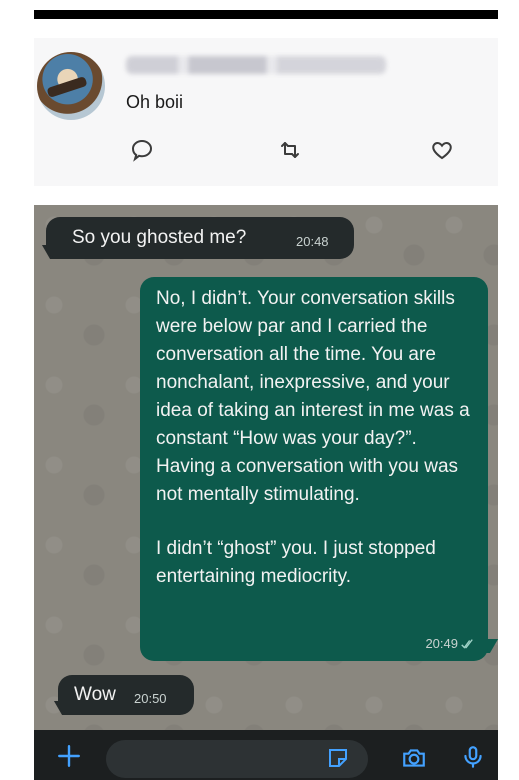  Describe the element at coordinates (312, 241) in the screenshot. I see `message-time: 20:48` at that location.